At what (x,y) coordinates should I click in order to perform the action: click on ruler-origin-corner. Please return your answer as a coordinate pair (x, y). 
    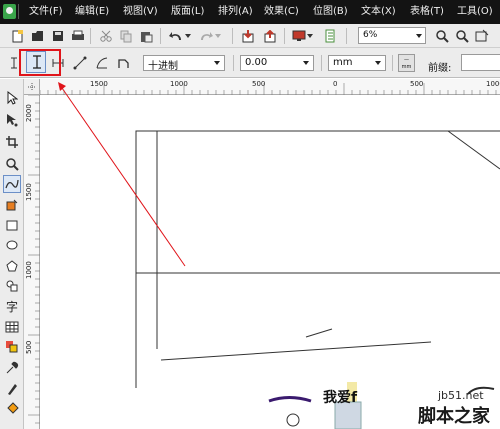
    Looking at the image, I should click on (32, 87).